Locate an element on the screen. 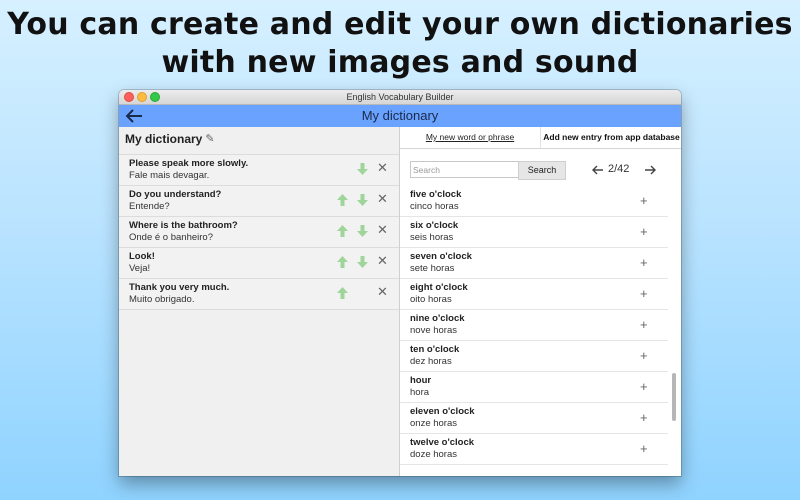 The width and height of the screenshot is (800, 500). next-page-arrow-icon is located at coordinates (650, 170).